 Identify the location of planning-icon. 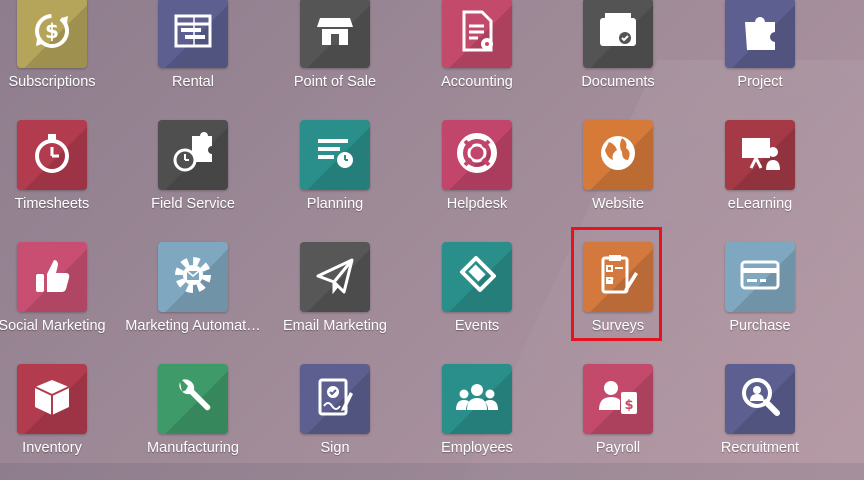
(335, 155).